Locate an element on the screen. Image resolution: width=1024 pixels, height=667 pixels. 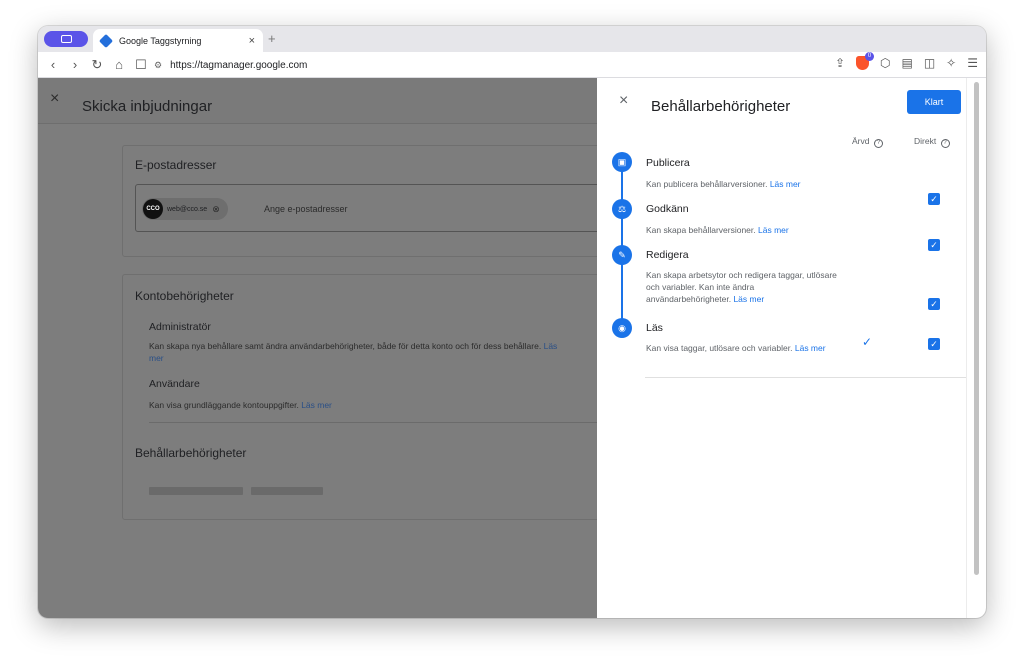
perm-edit-direct-checkbox: ✓ is located at coordinates (934, 304).